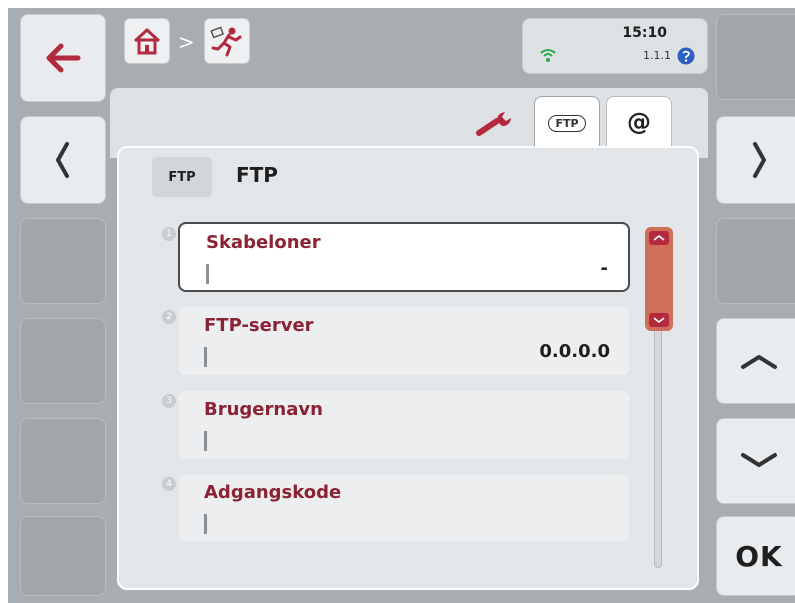 Image resolution: width=795 pixels, height=603 pixels. I want to click on field-index: 4, so click(169, 484).